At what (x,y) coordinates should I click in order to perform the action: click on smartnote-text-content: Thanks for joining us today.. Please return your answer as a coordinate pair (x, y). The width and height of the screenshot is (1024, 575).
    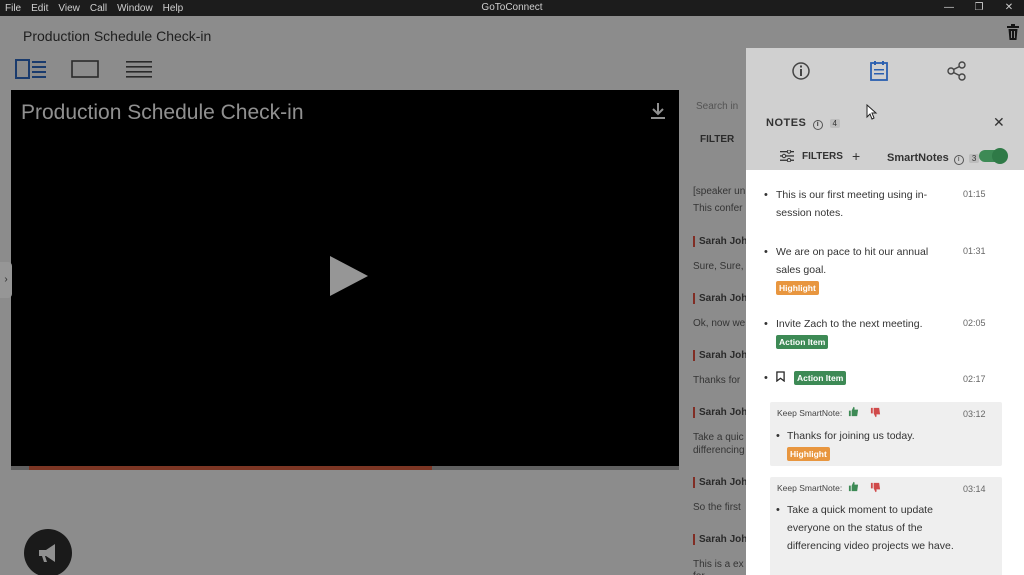
    Looking at the image, I should click on (851, 436).